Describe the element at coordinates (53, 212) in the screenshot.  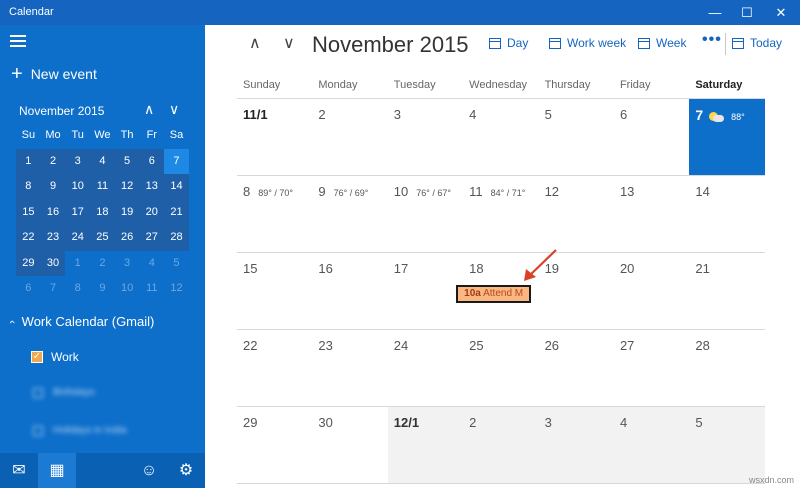
I see `mini-calendar-day: 16` at that location.